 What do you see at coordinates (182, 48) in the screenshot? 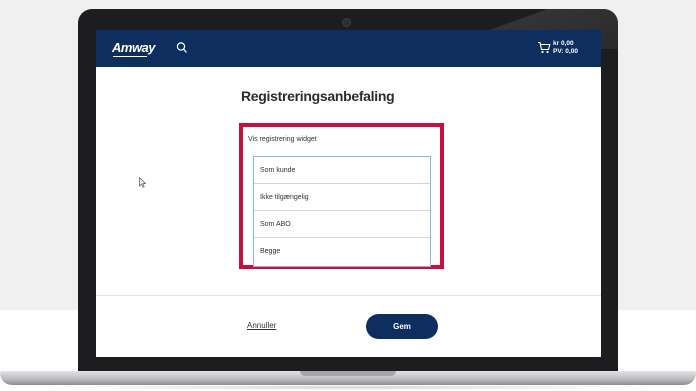
I see `search-icon` at bounding box center [182, 48].